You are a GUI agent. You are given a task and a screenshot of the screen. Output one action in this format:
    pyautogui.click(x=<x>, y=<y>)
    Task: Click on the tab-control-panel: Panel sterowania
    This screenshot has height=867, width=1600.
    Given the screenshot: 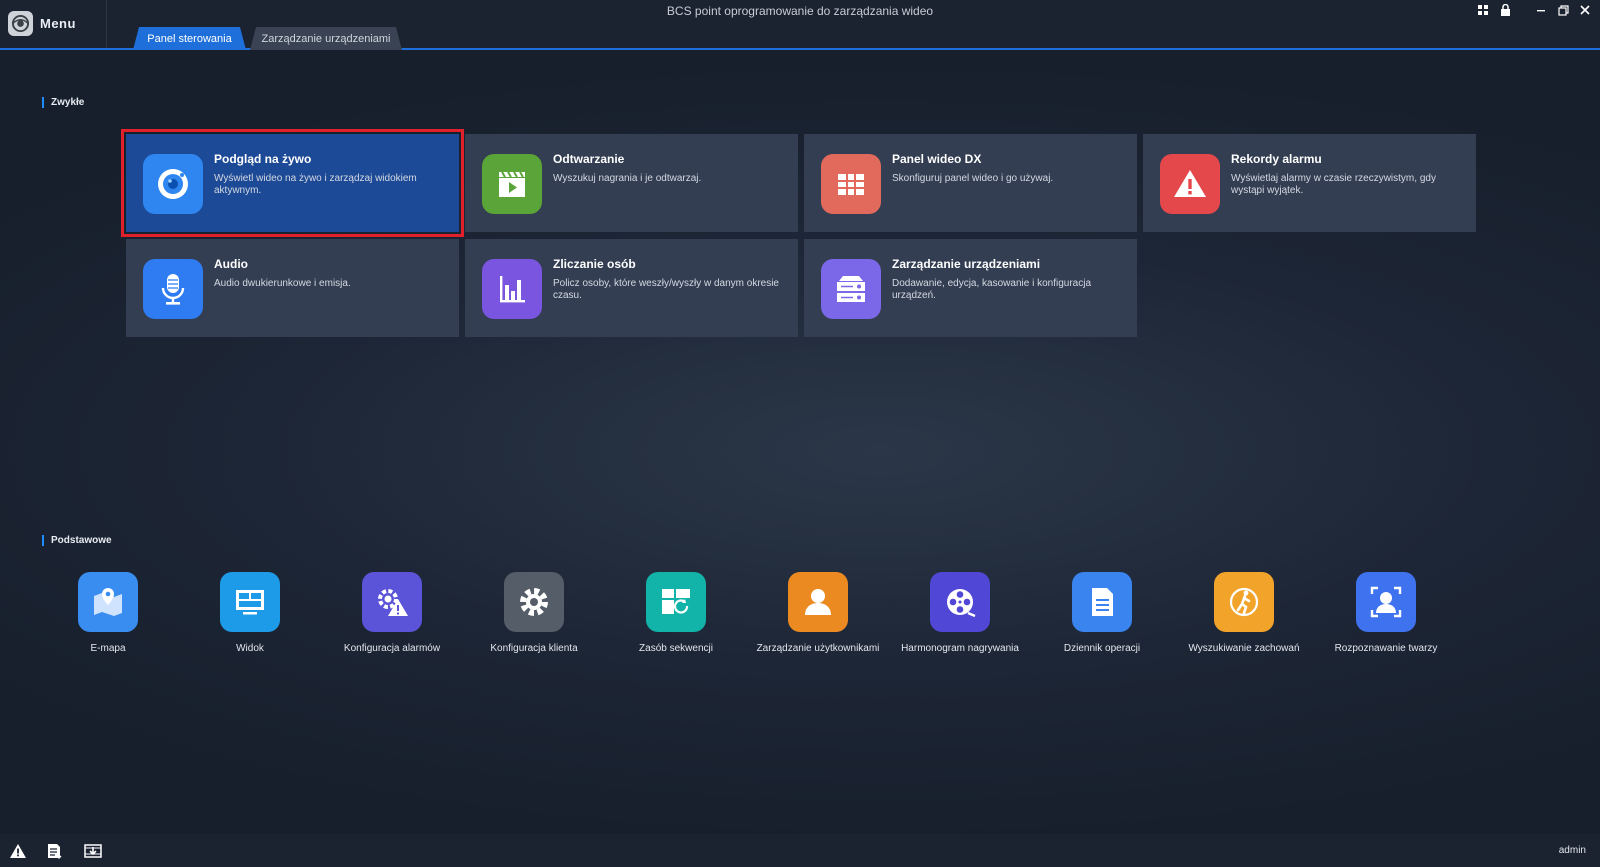 What is the action you would take?
    pyautogui.click(x=189, y=38)
    